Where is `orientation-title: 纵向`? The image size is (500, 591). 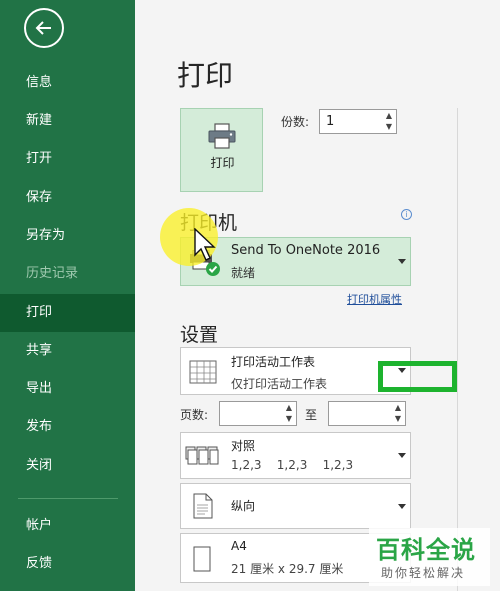 orientation-title: 纵向 is located at coordinates (243, 506).